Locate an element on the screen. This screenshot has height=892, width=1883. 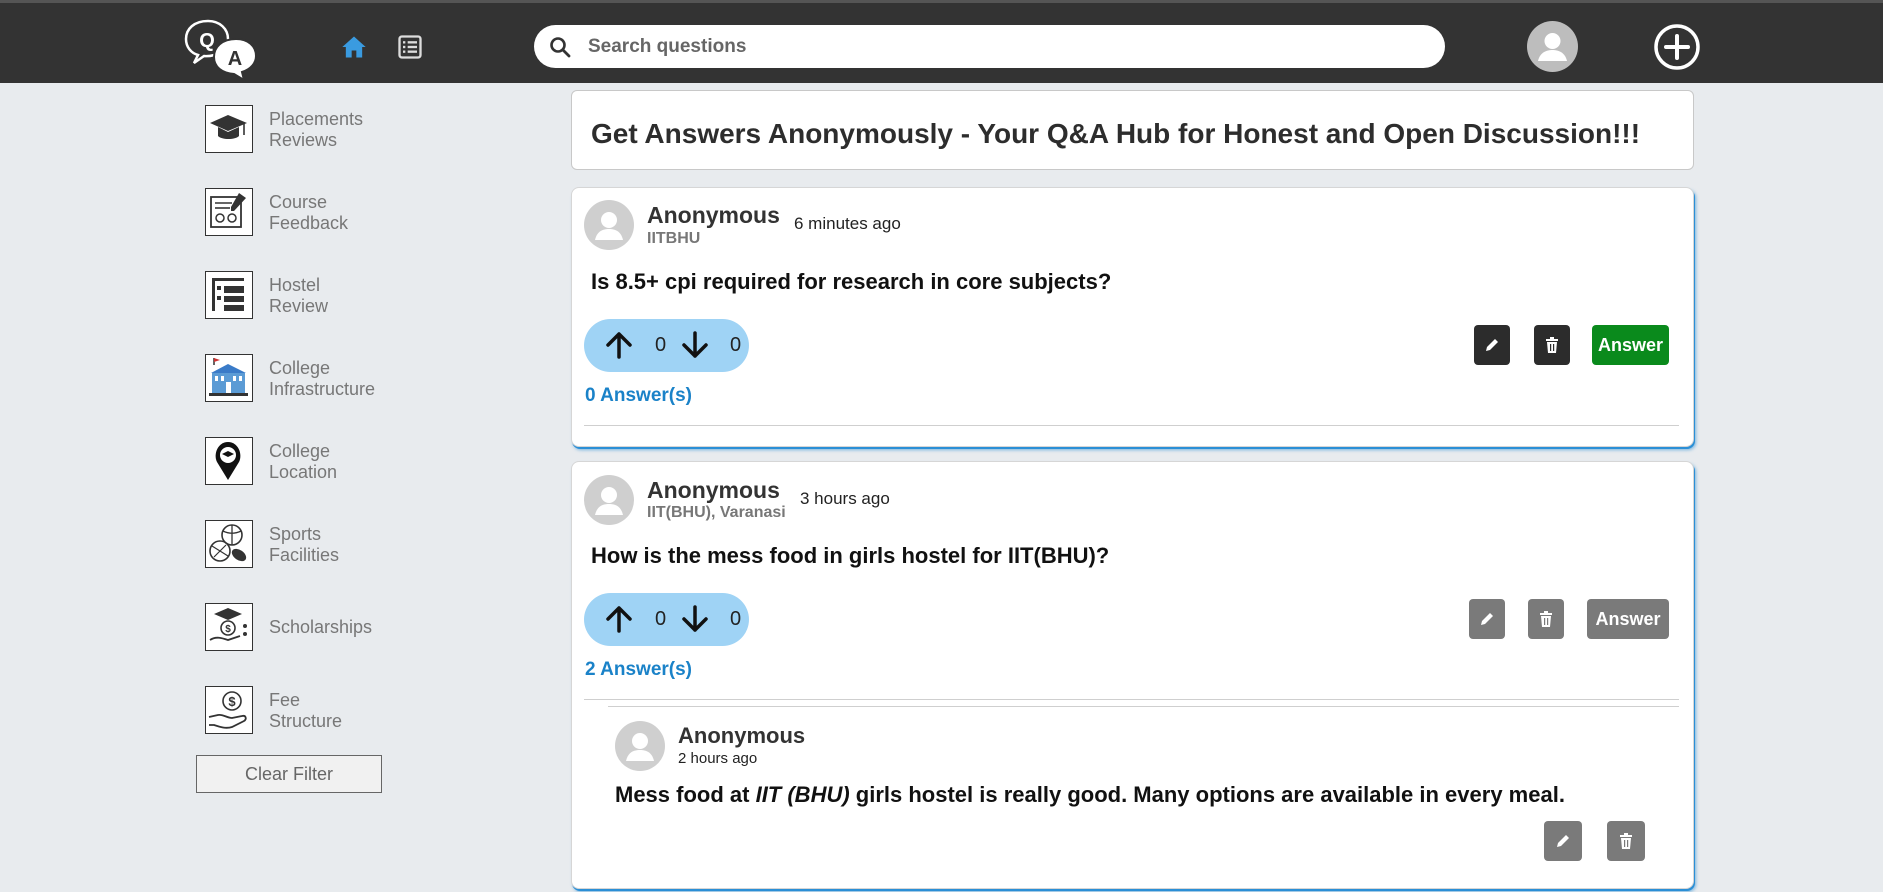
sidebar-label: Scholarships is located at coordinates (321, 627).